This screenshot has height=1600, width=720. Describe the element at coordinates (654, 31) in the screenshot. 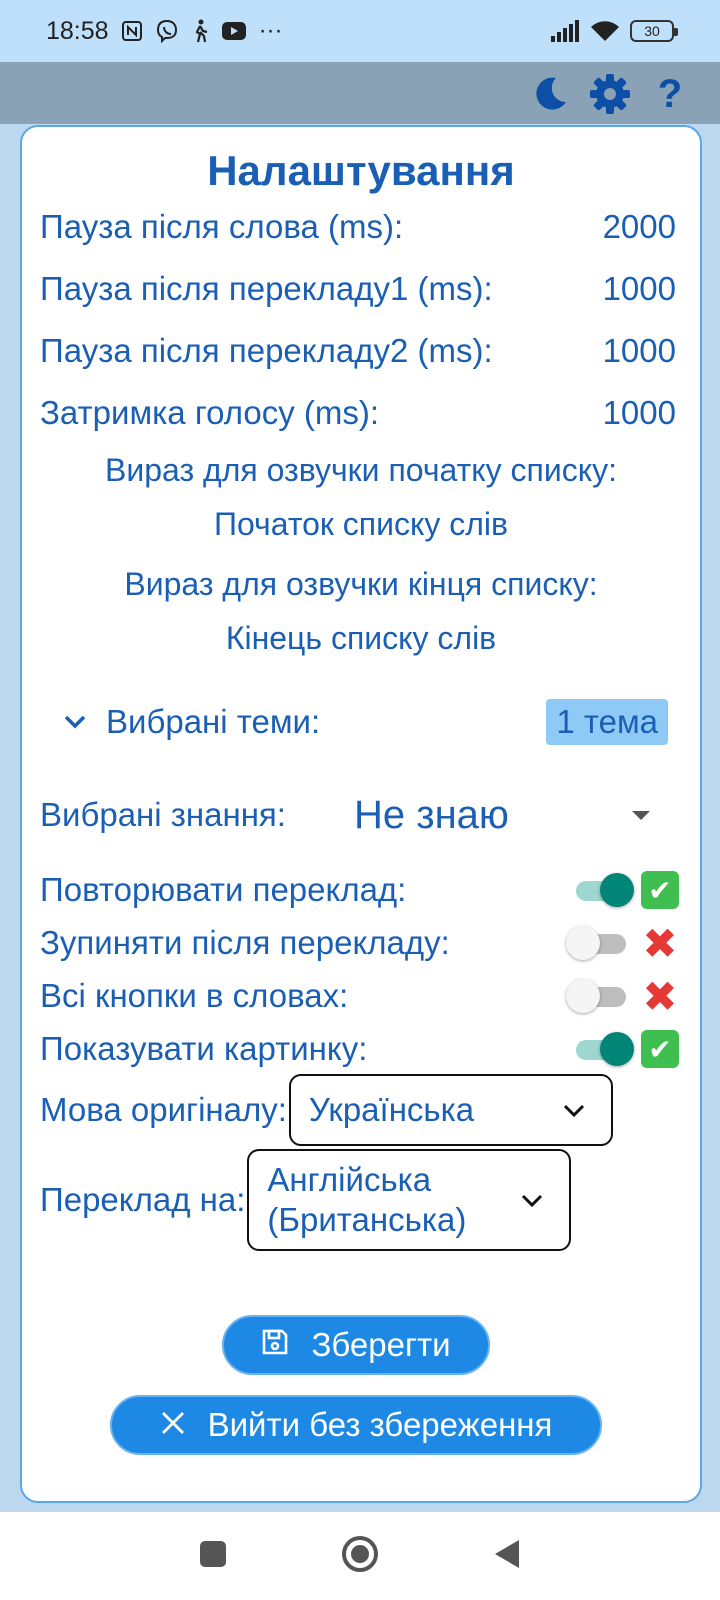

I see `battery-icon: 30` at that location.